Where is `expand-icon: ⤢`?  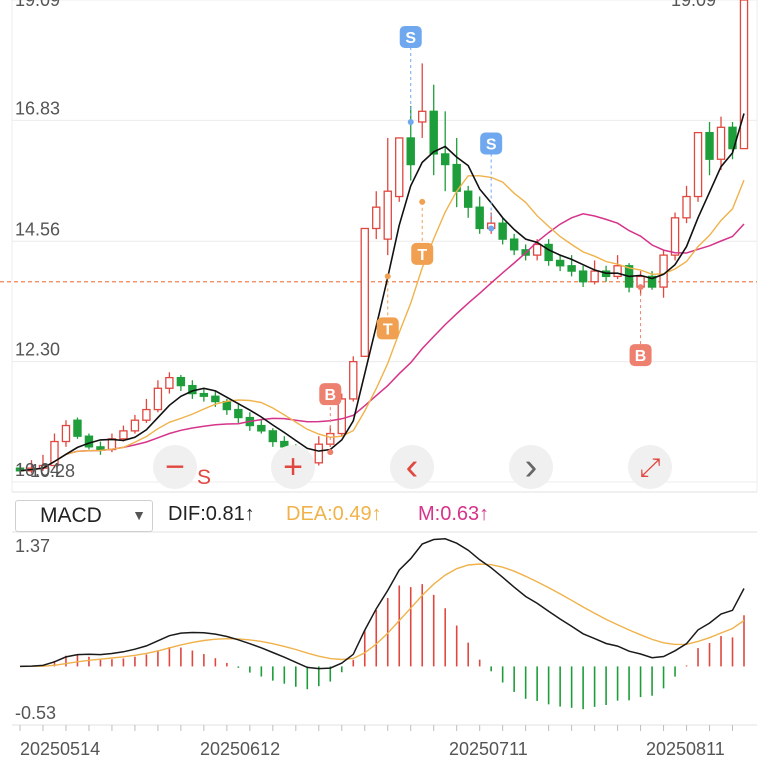 expand-icon: ⤢ is located at coordinates (650, 467).